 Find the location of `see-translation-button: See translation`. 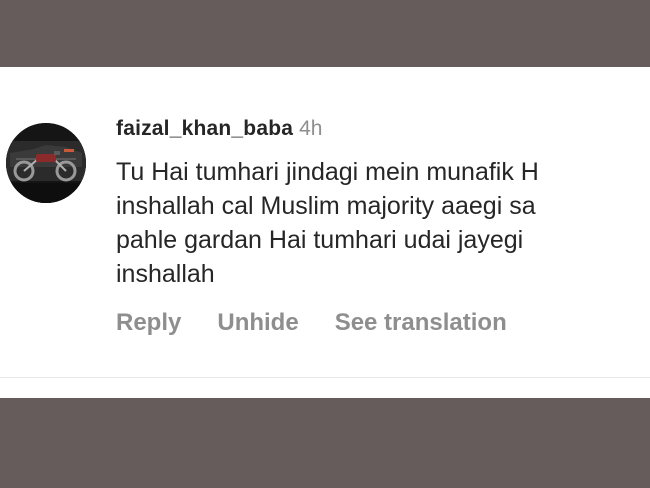

see-translation-button: See translation is located at coordinates (421, 323).